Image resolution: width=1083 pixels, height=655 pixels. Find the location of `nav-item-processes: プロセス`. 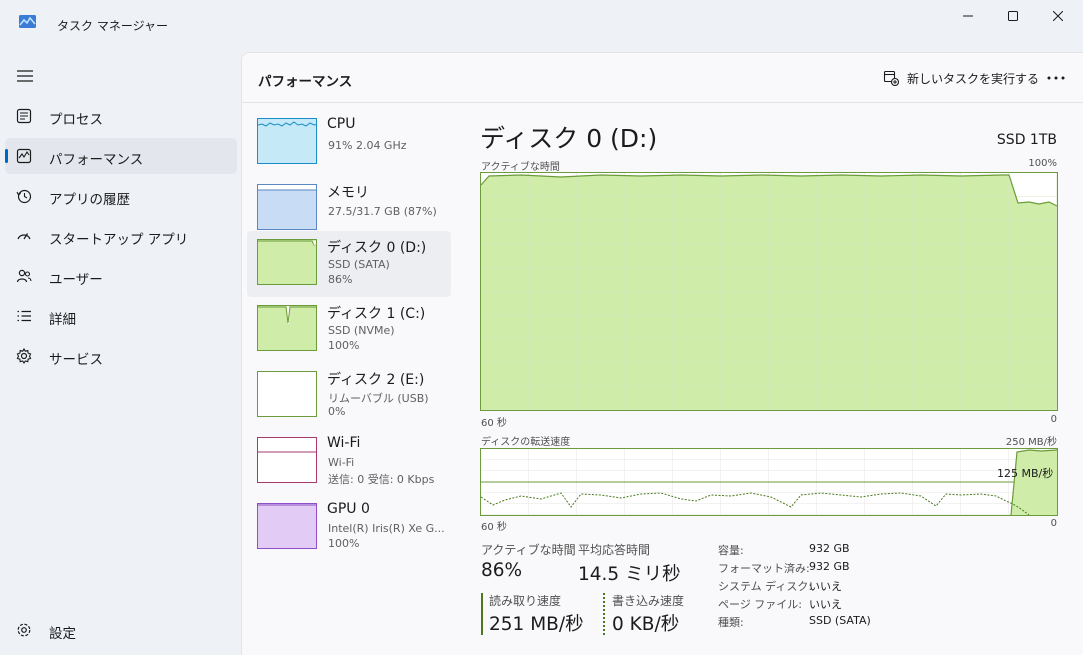

nav-item-processes: プロセス is located at coordinates (121, 116).